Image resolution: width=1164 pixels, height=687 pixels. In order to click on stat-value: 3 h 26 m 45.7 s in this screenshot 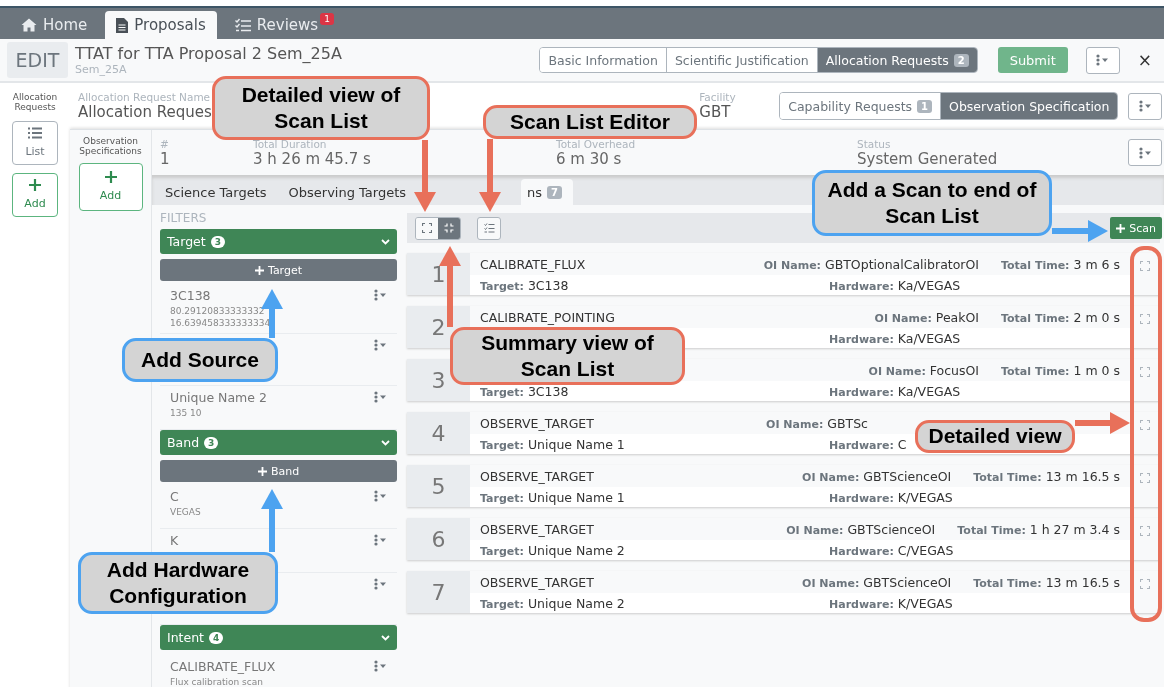, I will do `click(312, 158)`.